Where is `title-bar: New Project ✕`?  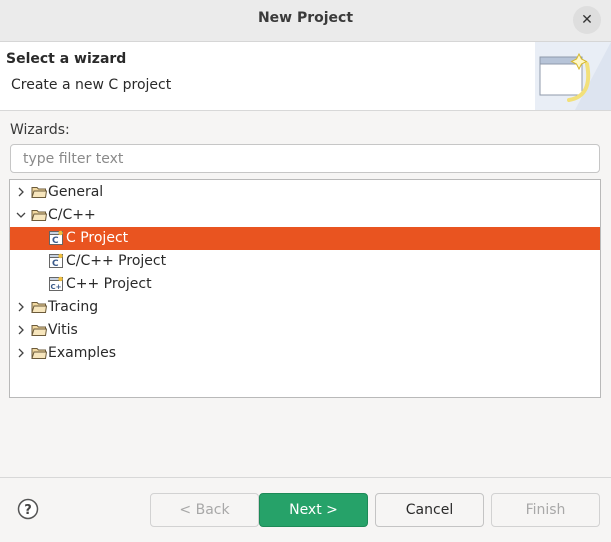
title-bar: New Project ✕ is located at coordinates (305, 21).